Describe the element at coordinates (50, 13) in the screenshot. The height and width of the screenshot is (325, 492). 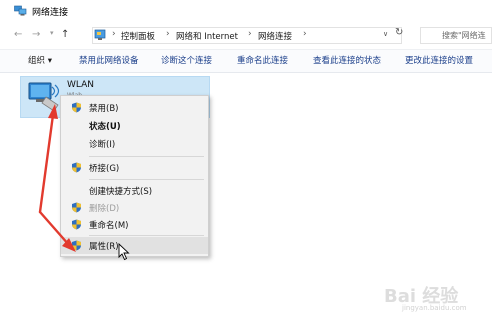
I see `window-title: 网络连接` at that location.